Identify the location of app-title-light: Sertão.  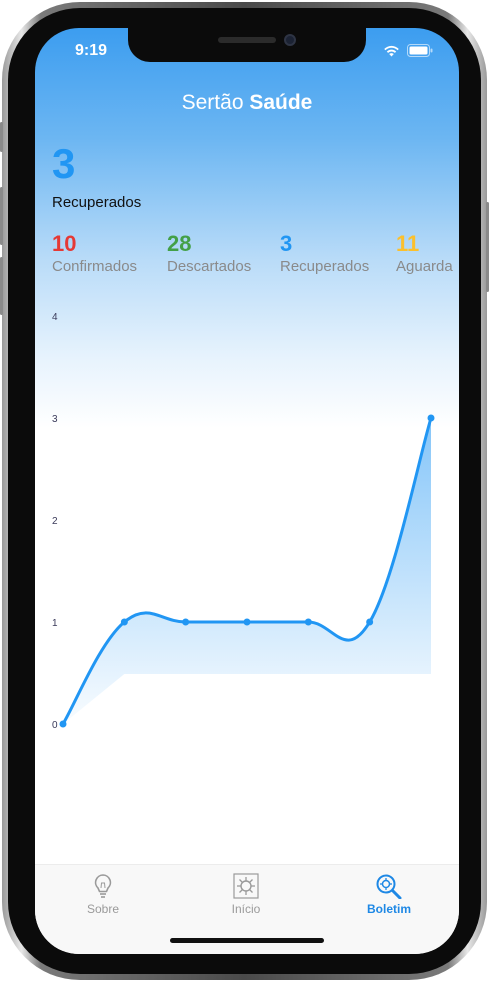
(212, 102).